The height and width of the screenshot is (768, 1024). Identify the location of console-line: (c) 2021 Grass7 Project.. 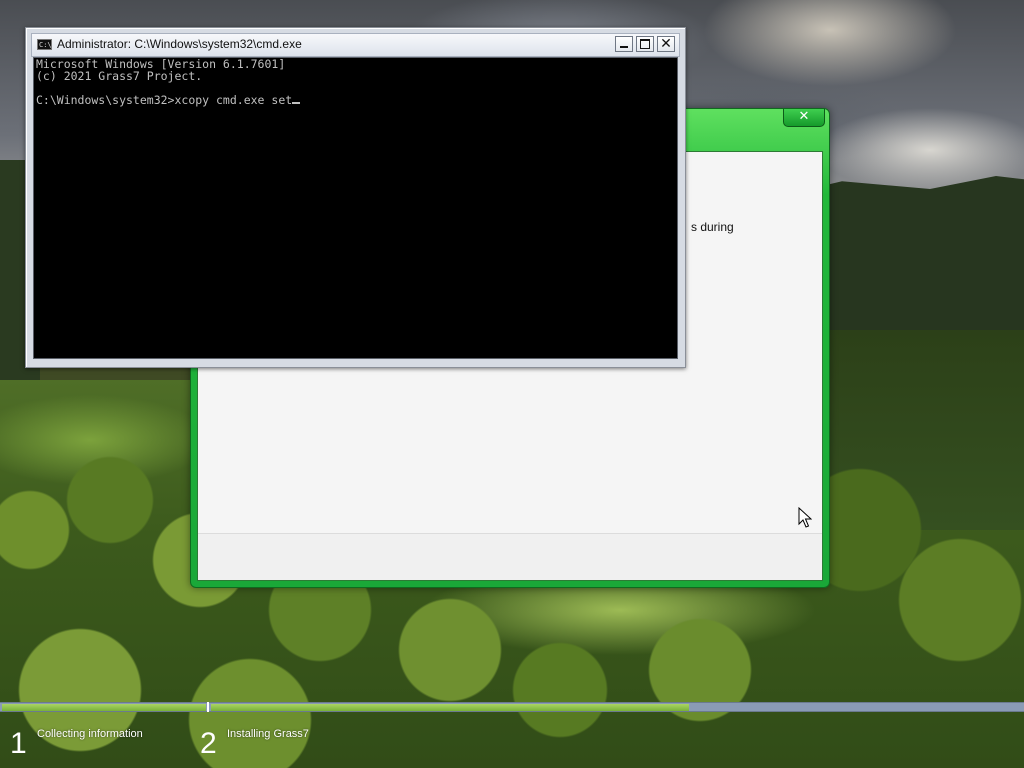
(119, 76).